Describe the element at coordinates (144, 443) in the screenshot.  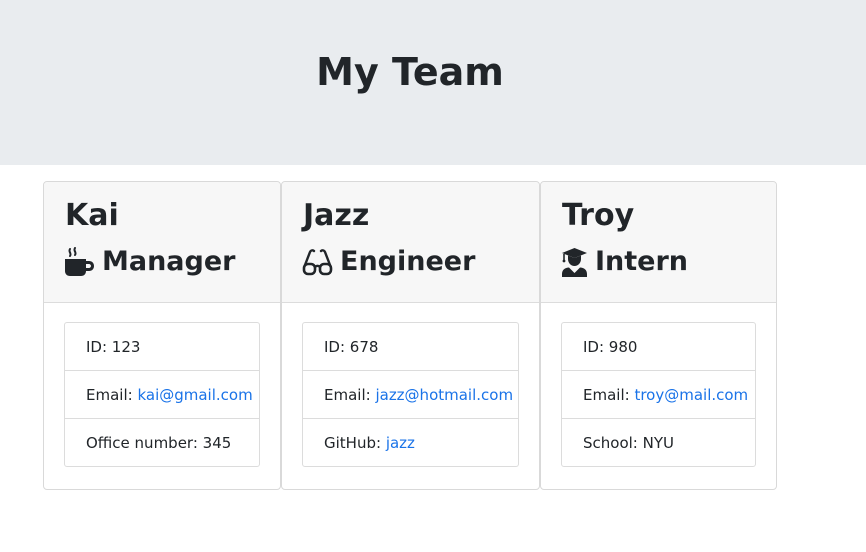
I see `office-number-label: Office number:` at that location.